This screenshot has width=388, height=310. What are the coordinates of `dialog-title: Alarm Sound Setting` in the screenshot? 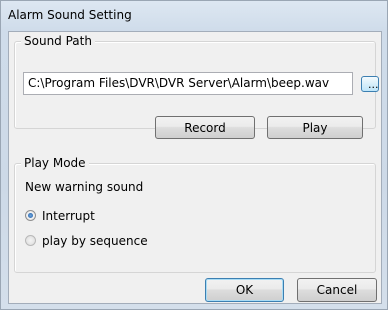 It's located at (70, 15).